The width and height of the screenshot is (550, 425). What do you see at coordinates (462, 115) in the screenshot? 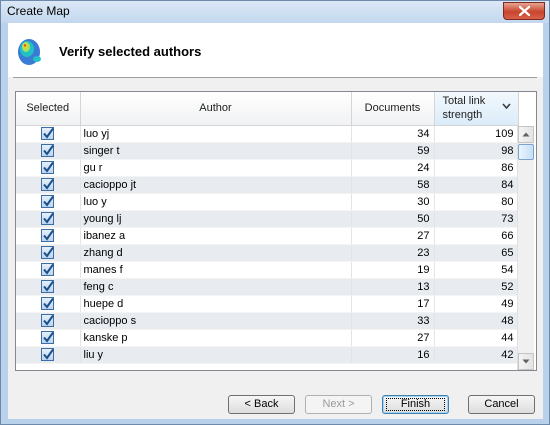
I see `column-header-label-line2: strength` at bounding box center [462, 115].